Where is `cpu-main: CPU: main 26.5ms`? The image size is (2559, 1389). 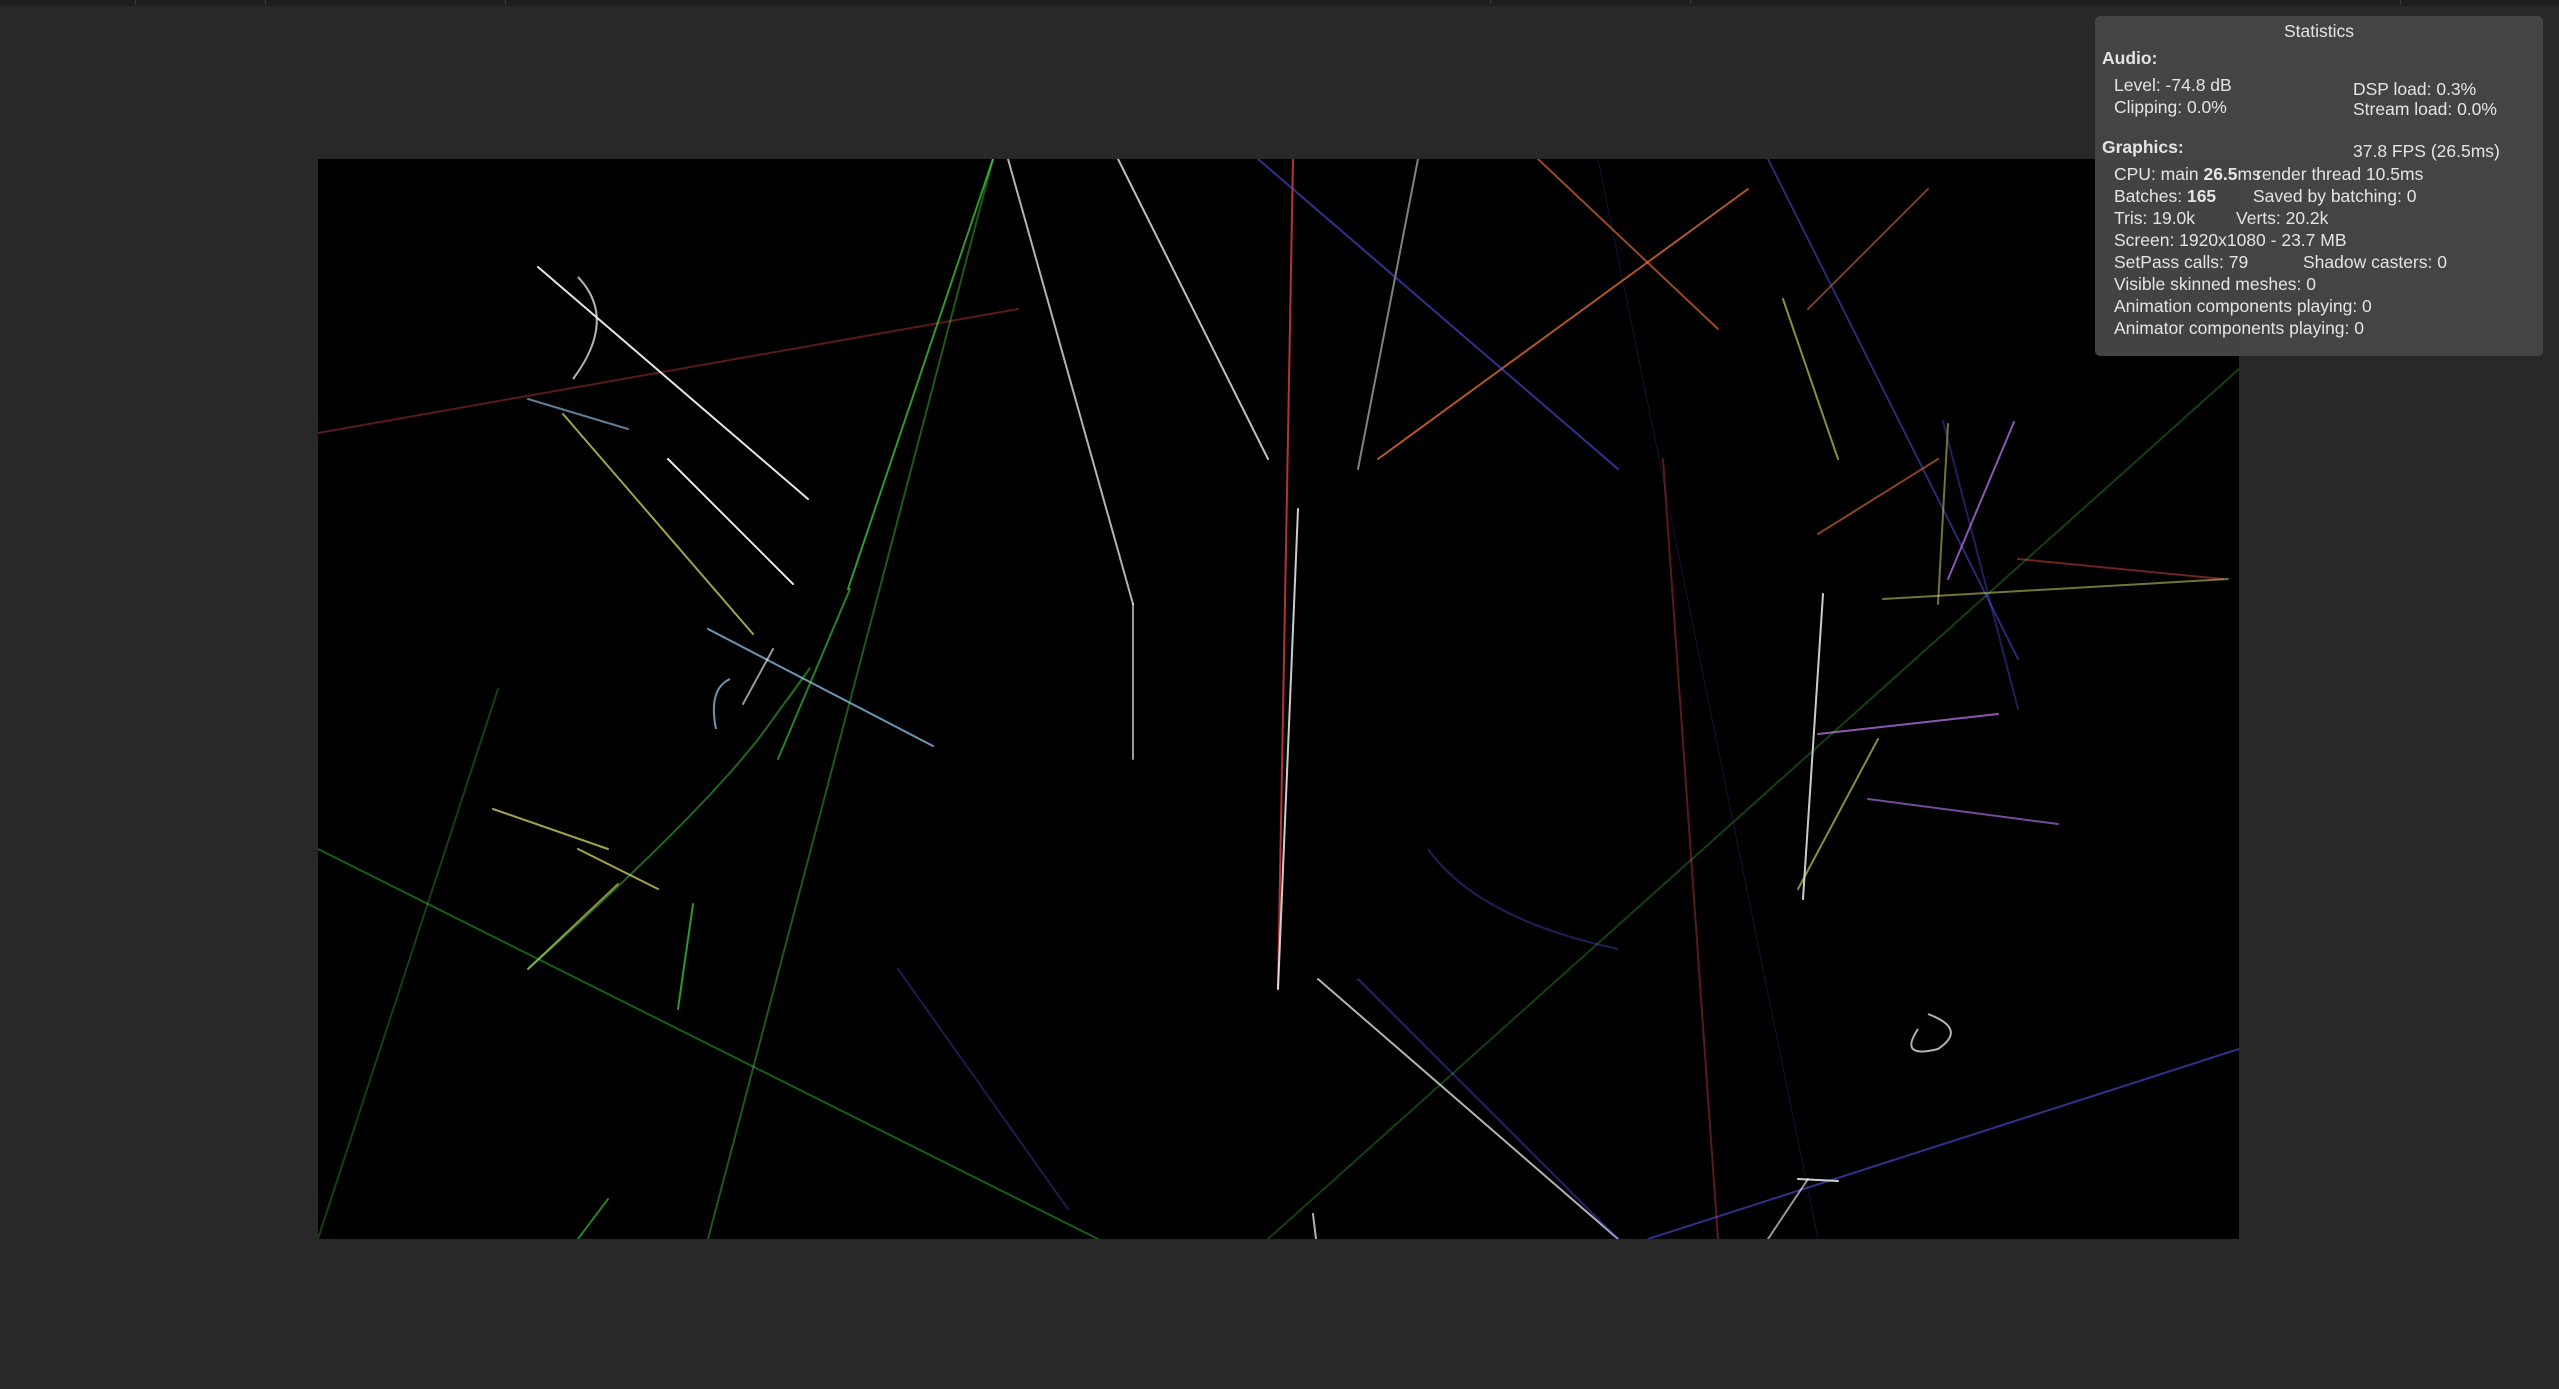
cpu-main: CPU: main 26.5ms is located at coordinates (2187, 174).